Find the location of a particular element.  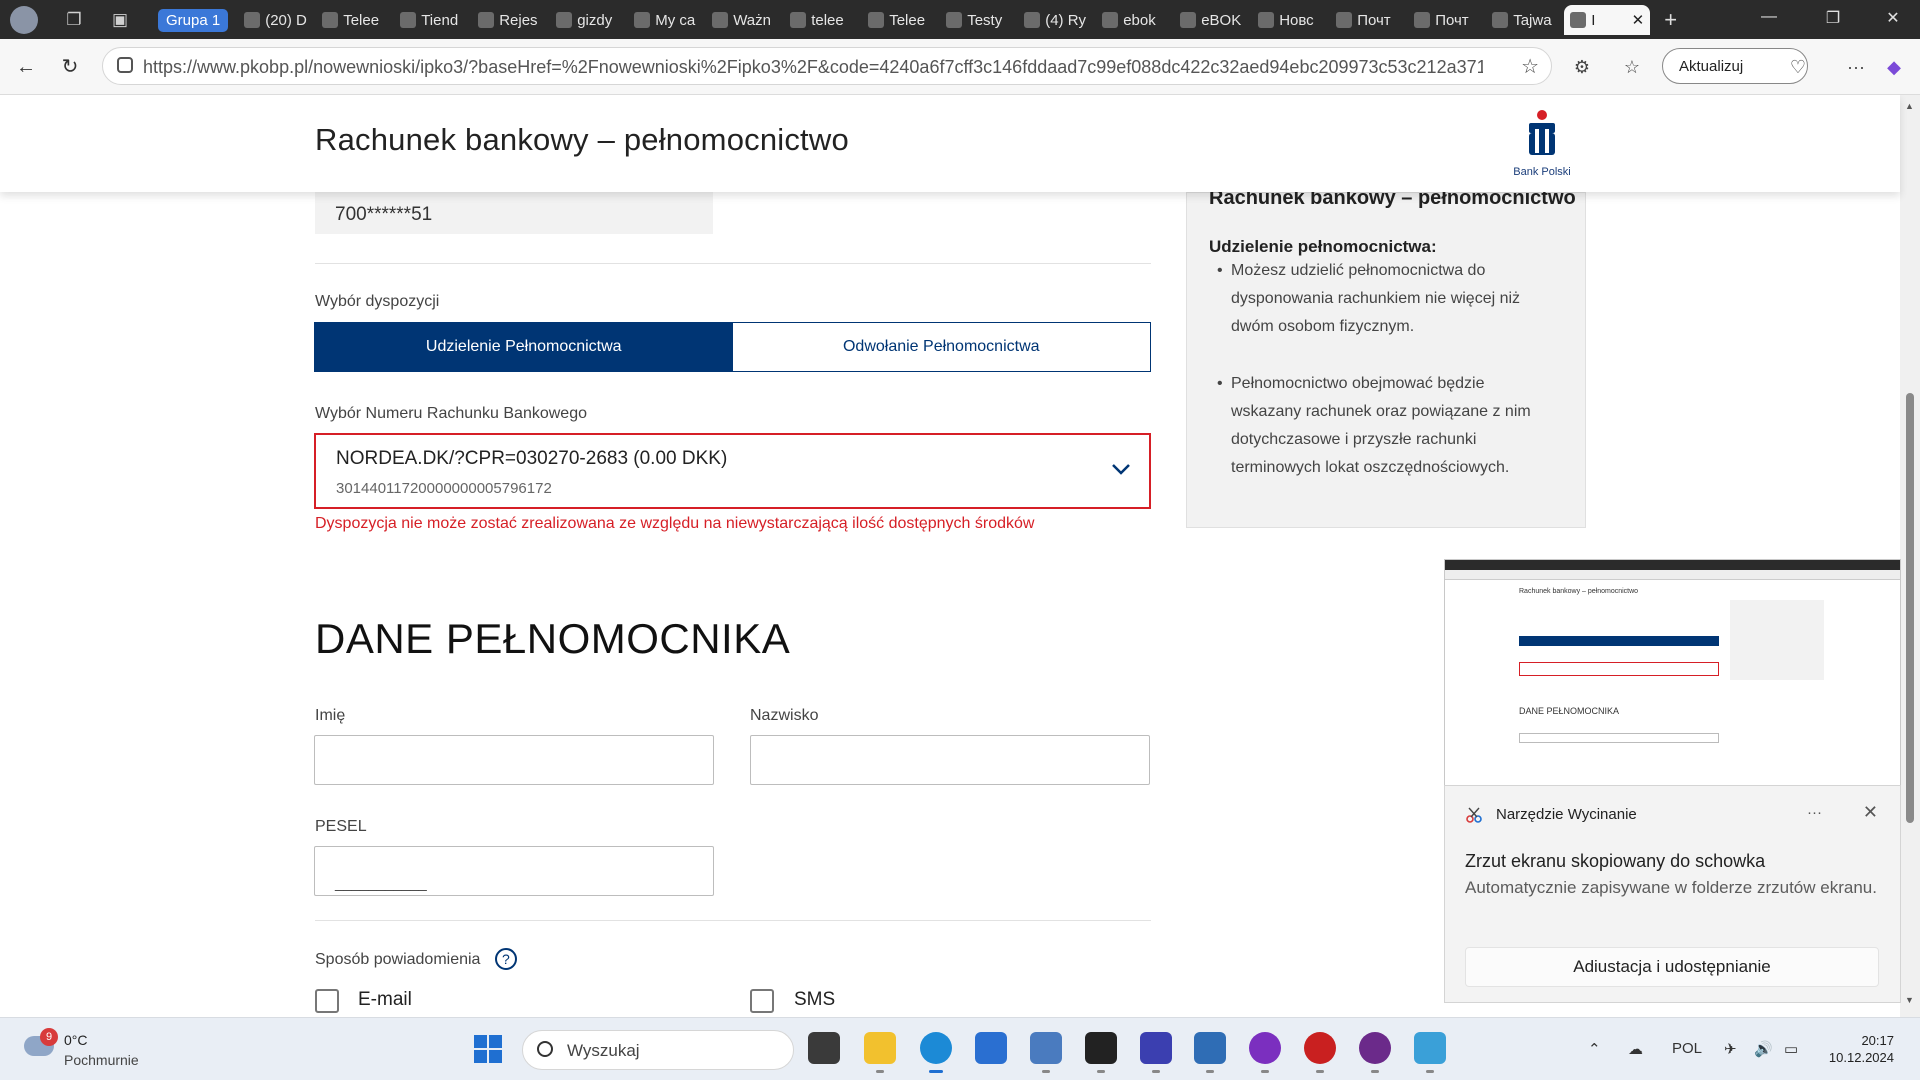

save-app-icon is located at coordinates (1156, 1052).